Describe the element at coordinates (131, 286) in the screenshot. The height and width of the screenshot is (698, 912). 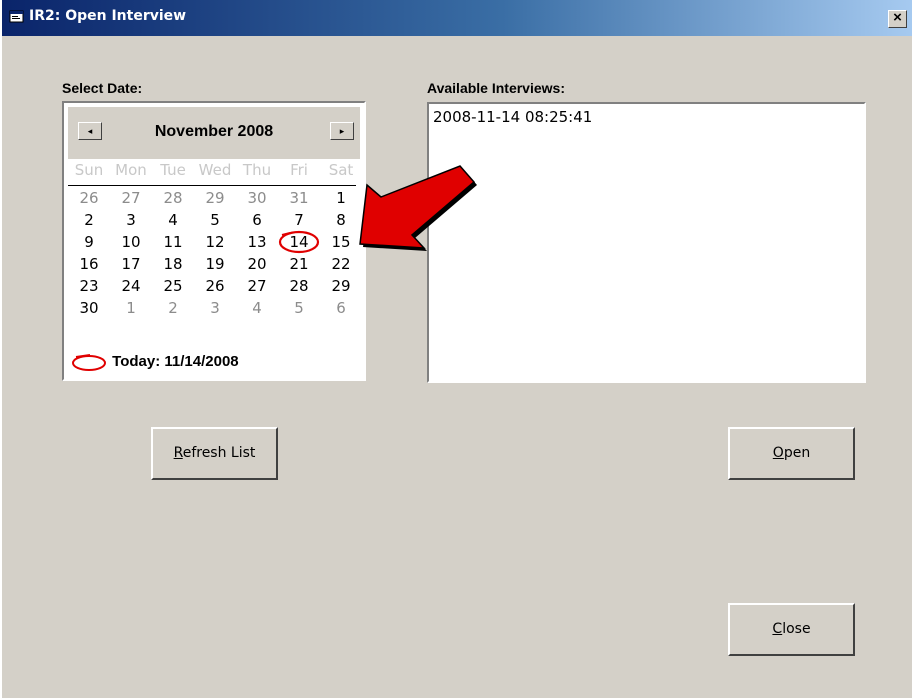
I see `calendar-day: 24` at that location.